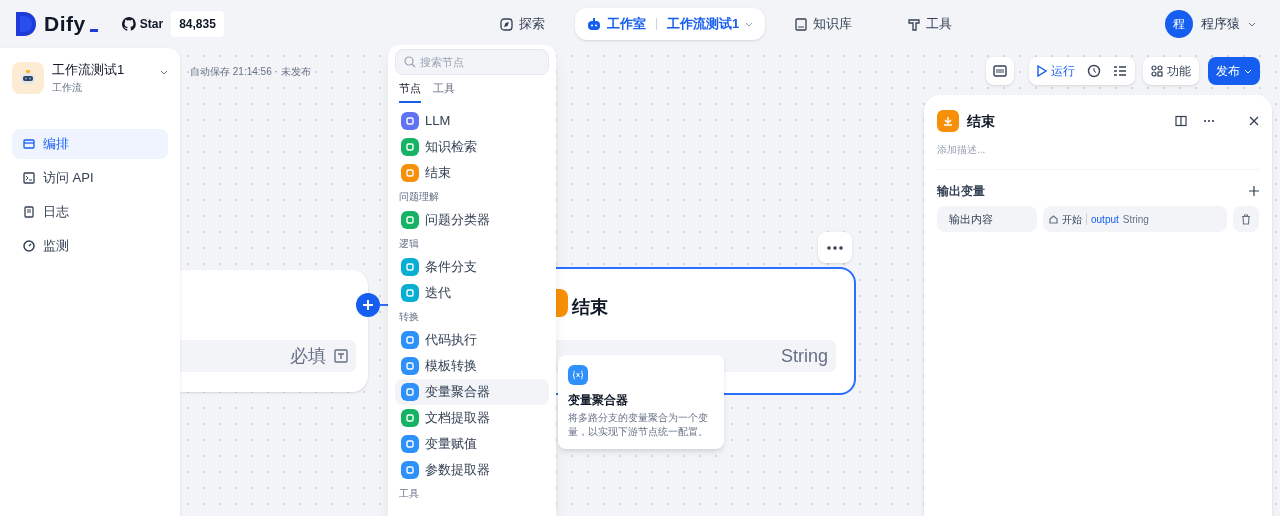 This screenshot has height=516, width=1280. Describe the element at coordinates (90, 246) in the screenshot. I see `sidebar-item: 监测` at that location.